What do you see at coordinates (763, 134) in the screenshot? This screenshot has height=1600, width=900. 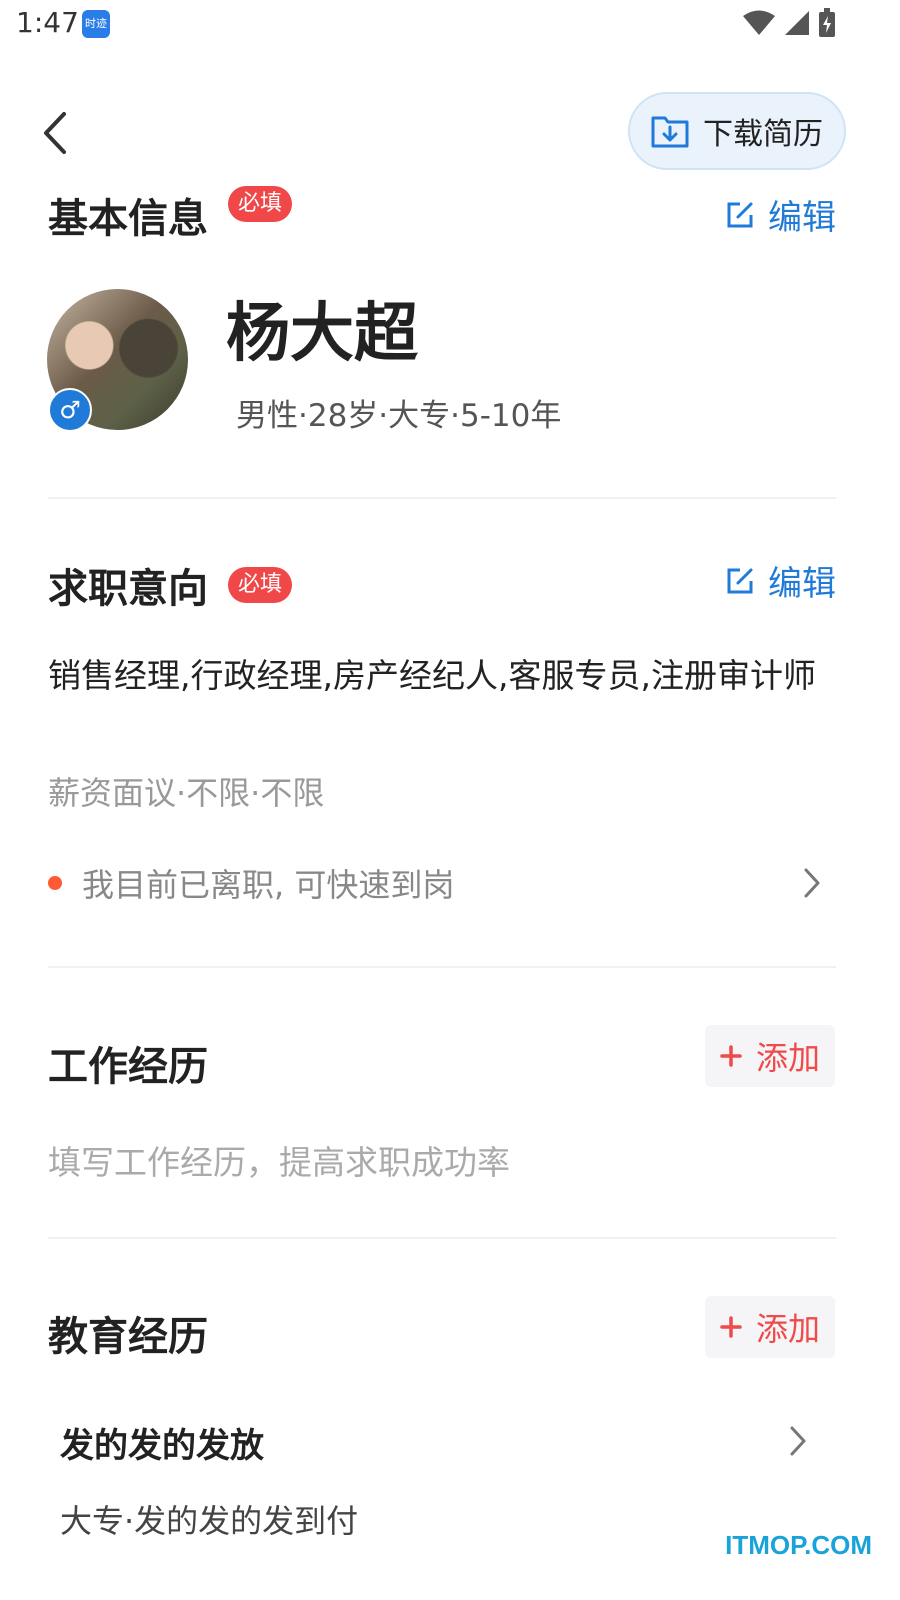 I see `download-resume-label: 下载简历` at bounding box center [763, 134].